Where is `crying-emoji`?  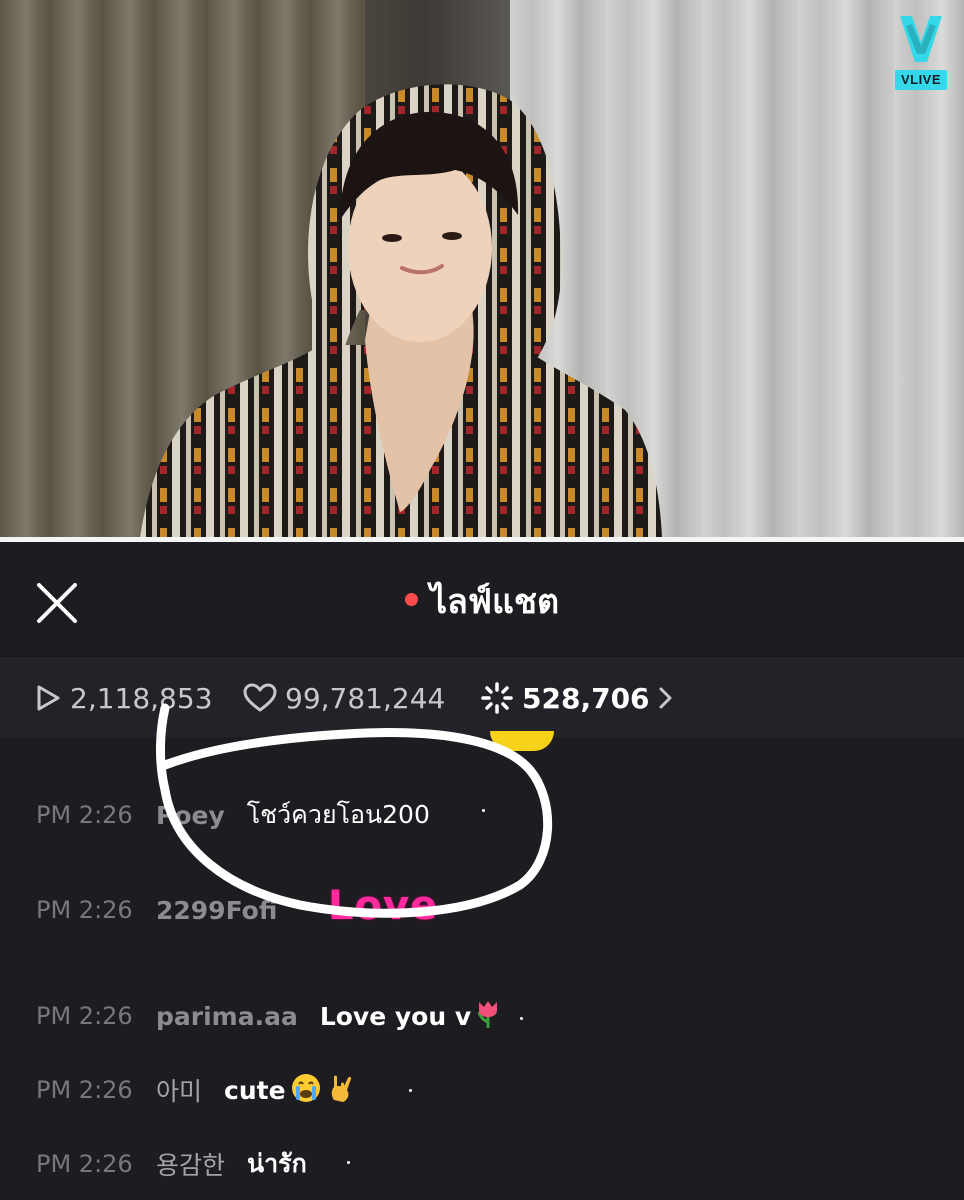
crying-emoji is located at coordinates (306, 1090).